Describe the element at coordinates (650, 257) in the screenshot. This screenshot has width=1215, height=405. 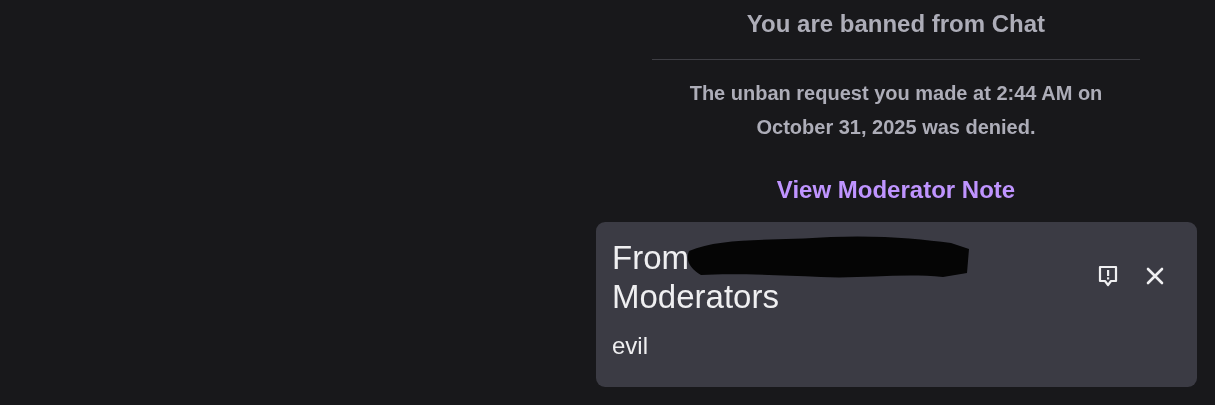
I see `card-heading: From` at that location.